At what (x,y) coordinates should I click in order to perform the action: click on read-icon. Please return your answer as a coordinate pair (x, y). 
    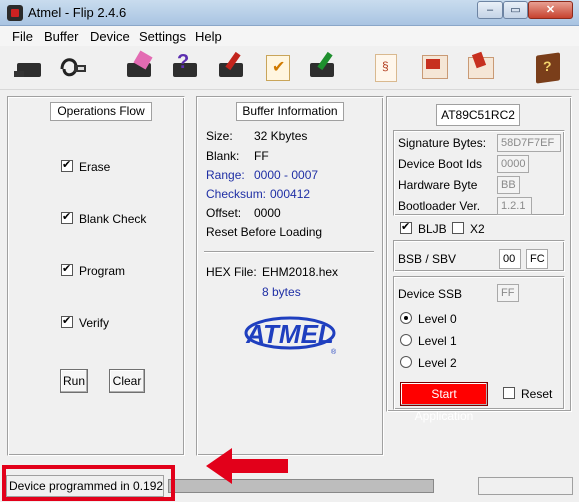
    Looking at the image, I should click on (322, 68).